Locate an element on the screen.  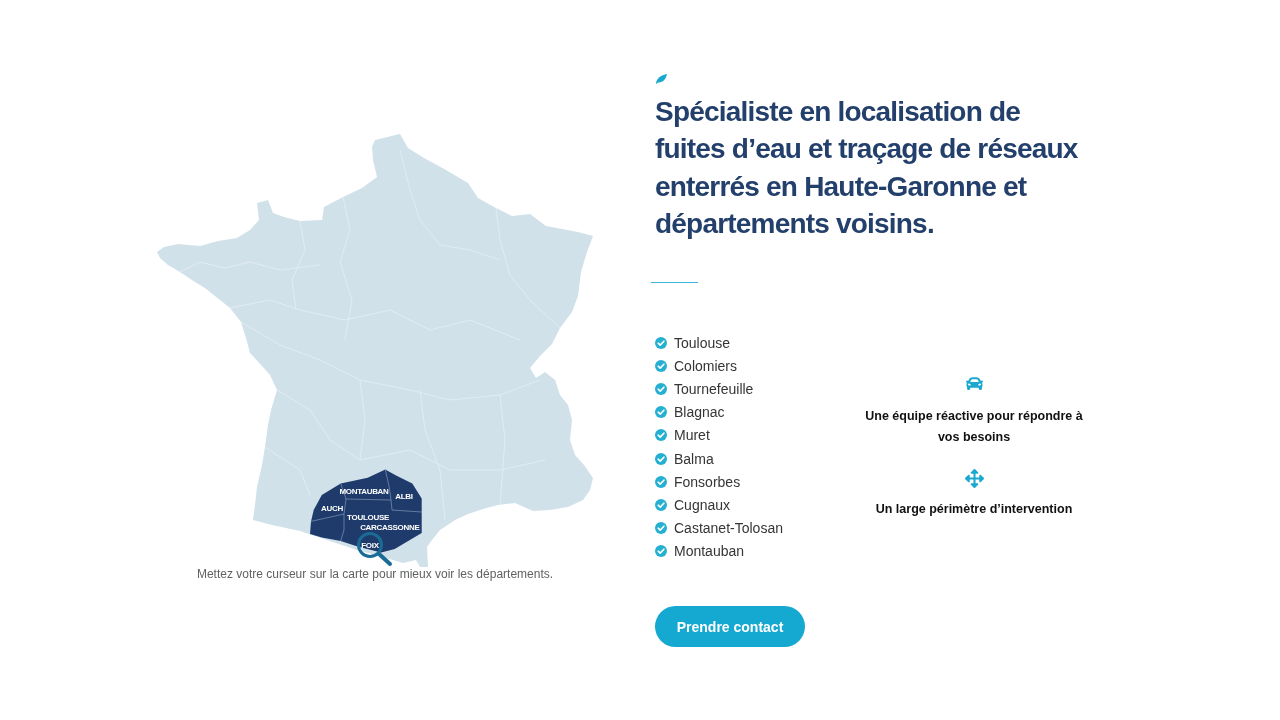
department-label: ALBI is located at coordinates (404, 496).